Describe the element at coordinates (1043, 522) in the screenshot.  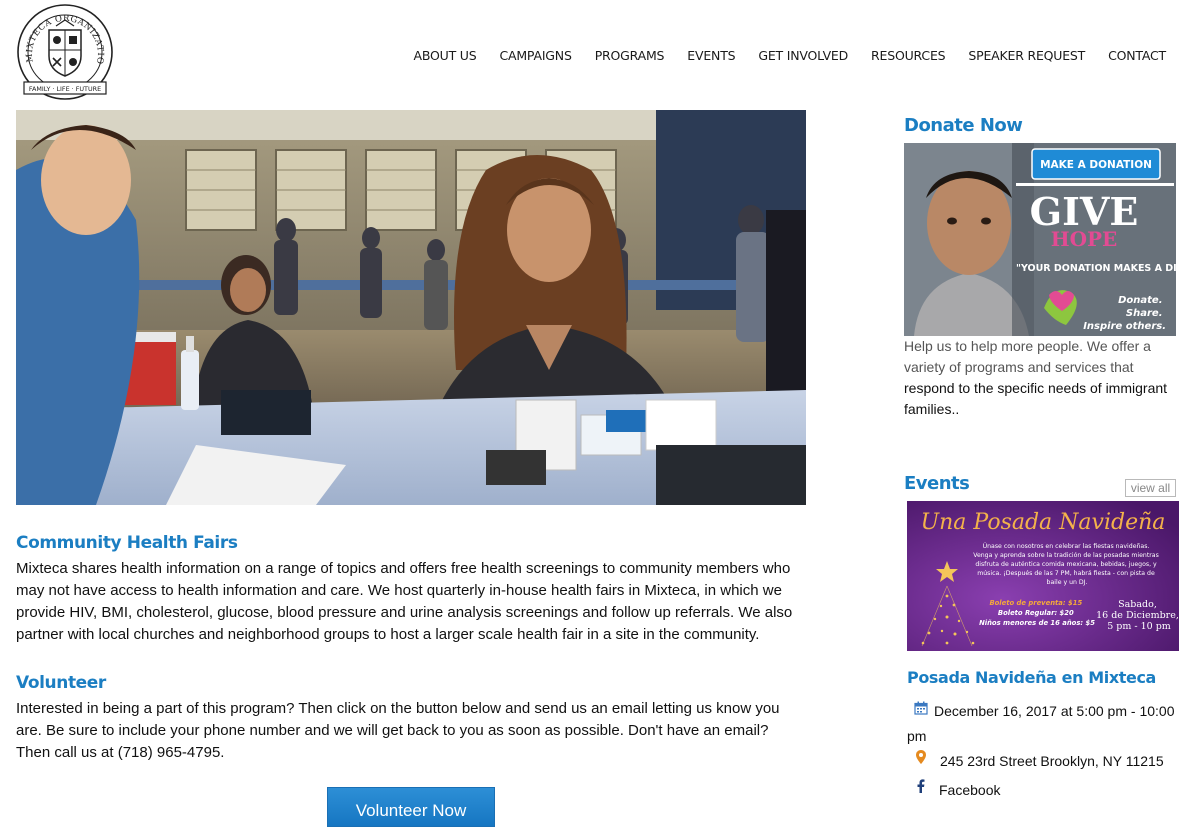
I see `poster-heading: Una Posada Navideña` at that location.